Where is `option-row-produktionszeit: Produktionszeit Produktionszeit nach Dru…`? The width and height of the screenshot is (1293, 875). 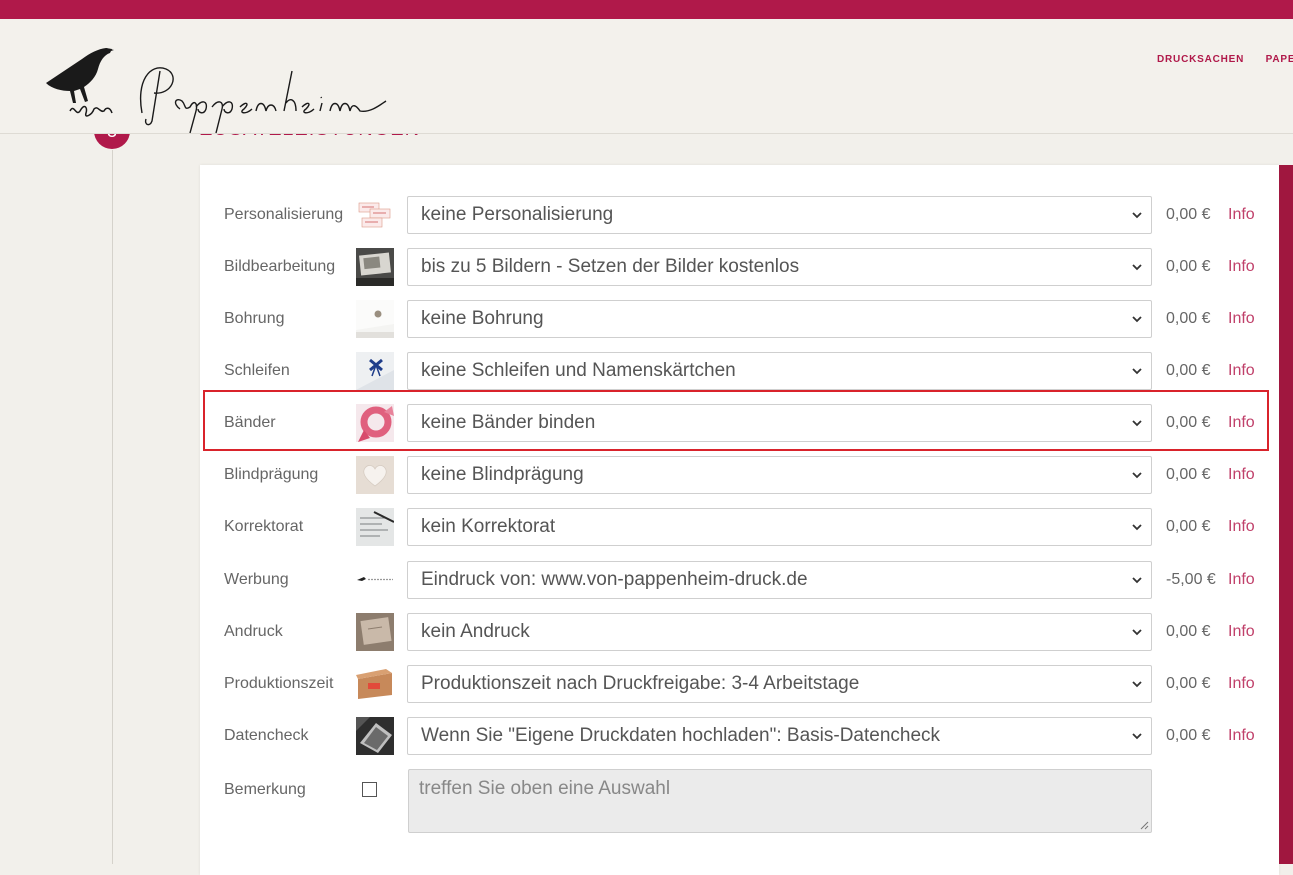
option-row-produktionszeit: Produktionszeit Produktionszeit nach Dru… is located at coordinates (739, 684).